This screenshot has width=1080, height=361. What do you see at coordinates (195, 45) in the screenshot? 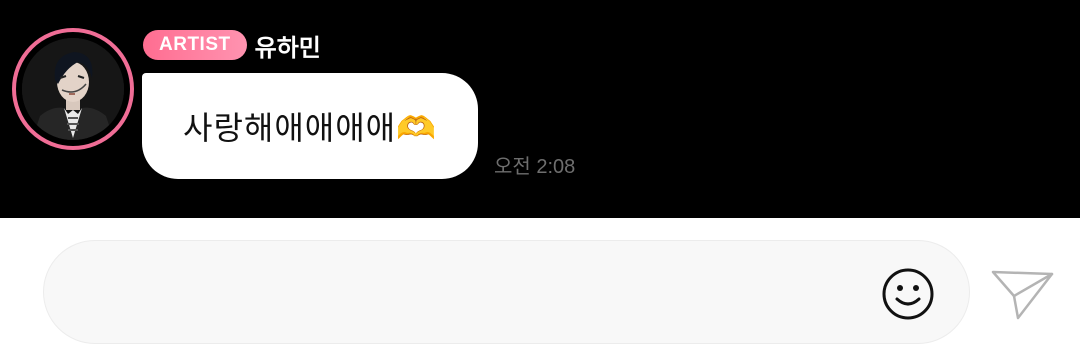
I see `artist-badge: ARTIST` at bounding box center [195, 45].